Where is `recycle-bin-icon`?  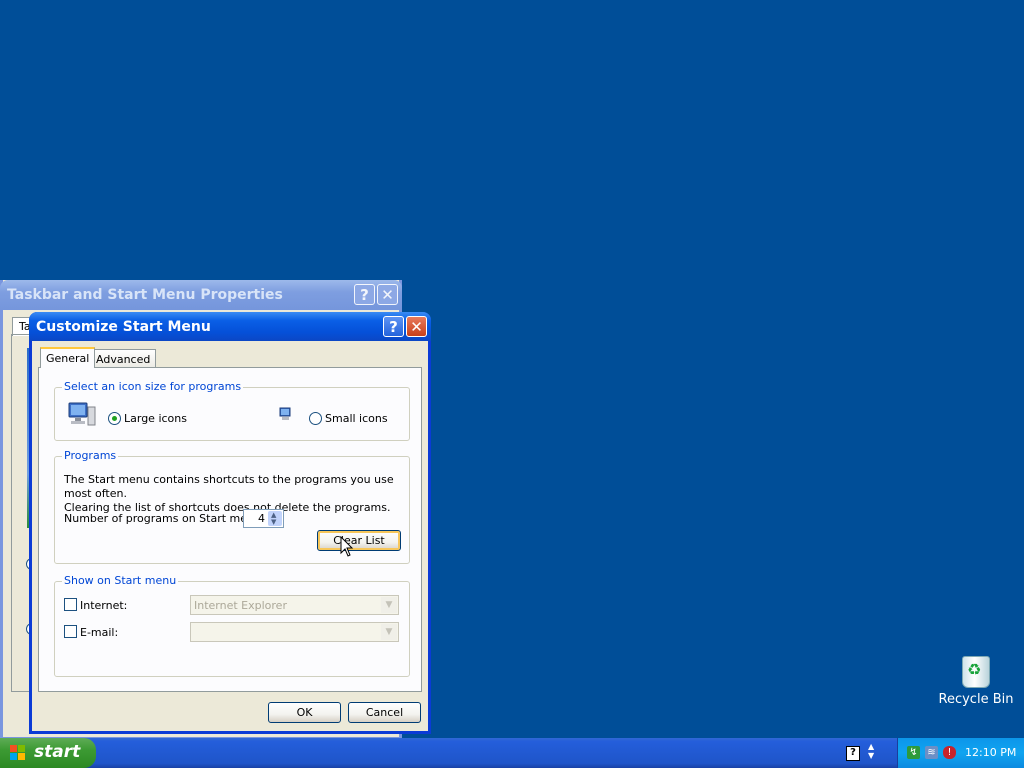 recycle-bin-icon is located at coordinates (976, 672).